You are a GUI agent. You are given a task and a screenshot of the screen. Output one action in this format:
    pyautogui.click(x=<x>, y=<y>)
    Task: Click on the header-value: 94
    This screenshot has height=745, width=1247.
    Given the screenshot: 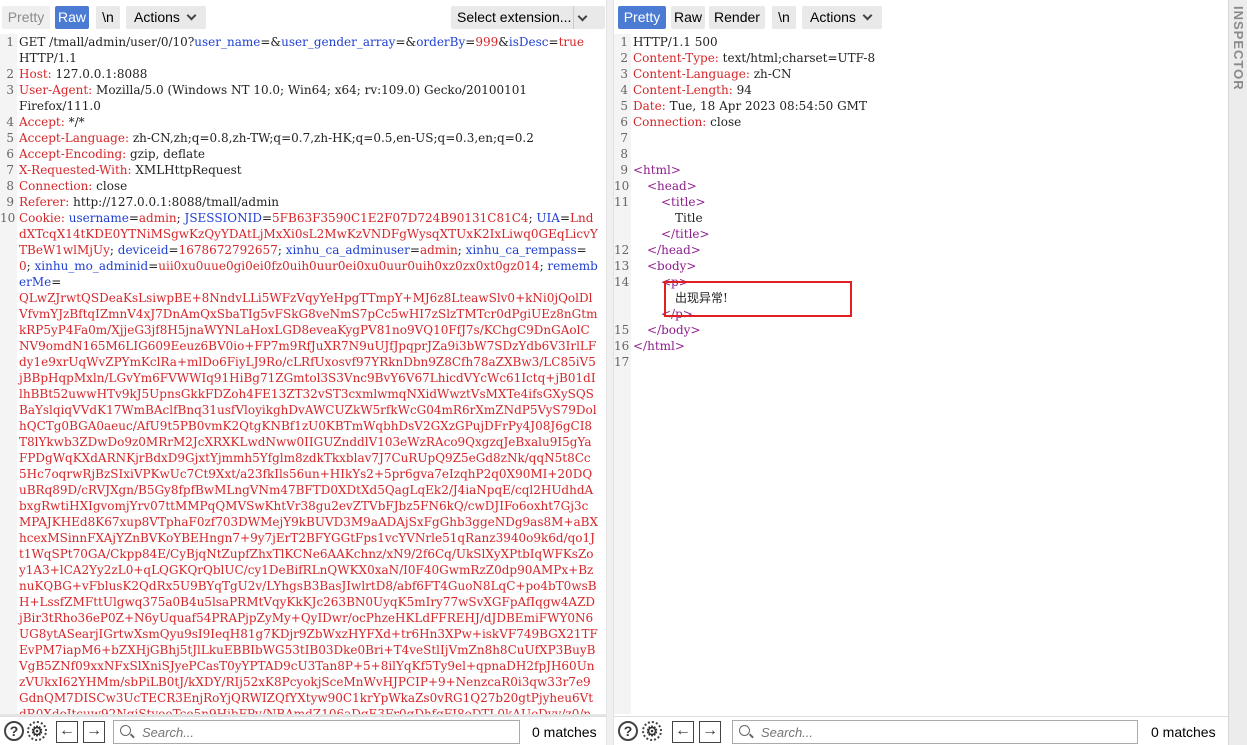 What is the action you would take?
    pyautogui.click(x=742, y=90)
    